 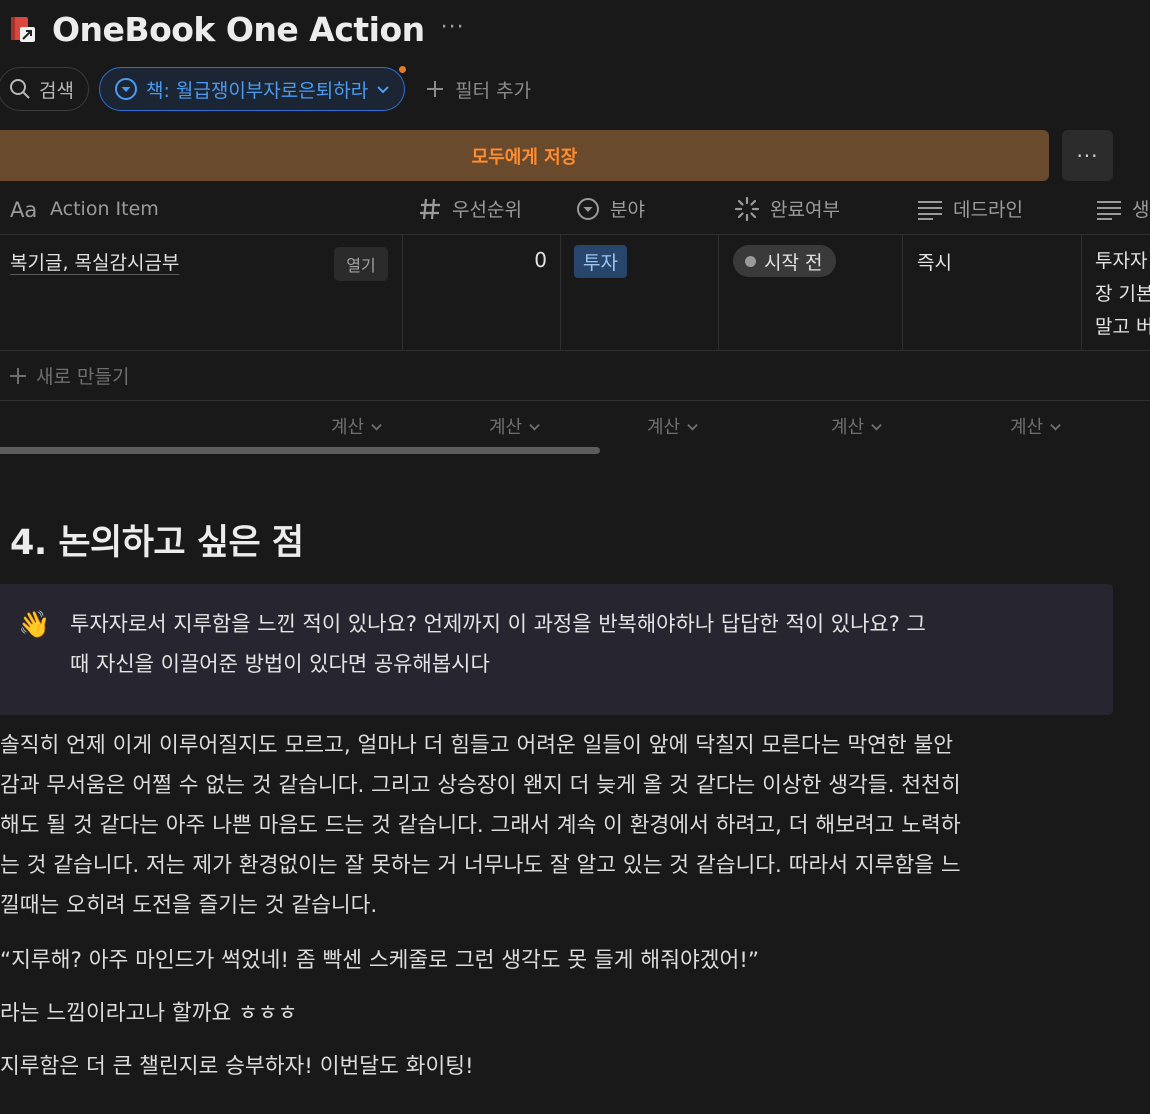 I want to click on column-header-extra: 생, so click(x=1122, y=208).